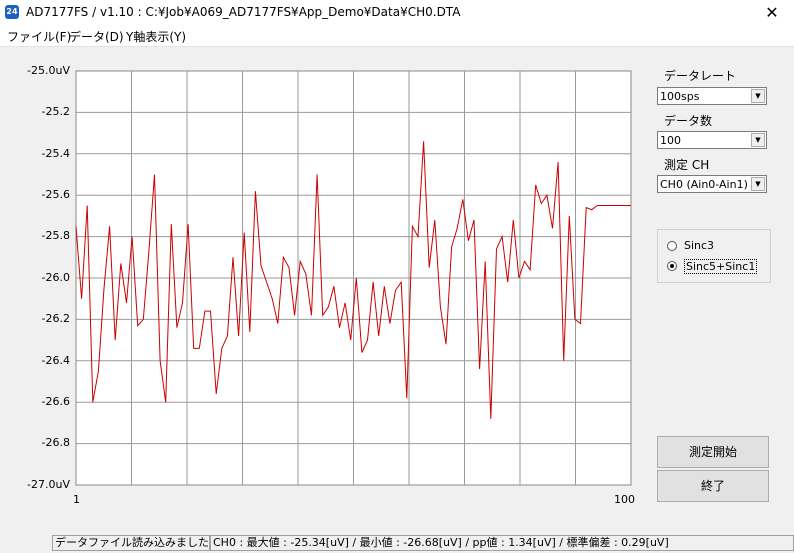  Describe the element at coordinates (687, 165) in the screenshot. I see `channel-label: 測定 CH` at that location.